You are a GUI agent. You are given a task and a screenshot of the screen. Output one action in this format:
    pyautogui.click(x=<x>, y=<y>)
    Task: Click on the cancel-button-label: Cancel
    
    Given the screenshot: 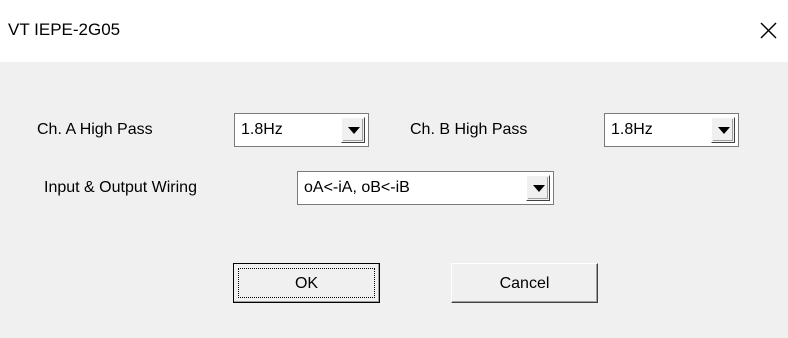 What is the action you would take?
    pyautogui.click(x=524, y=283)
    